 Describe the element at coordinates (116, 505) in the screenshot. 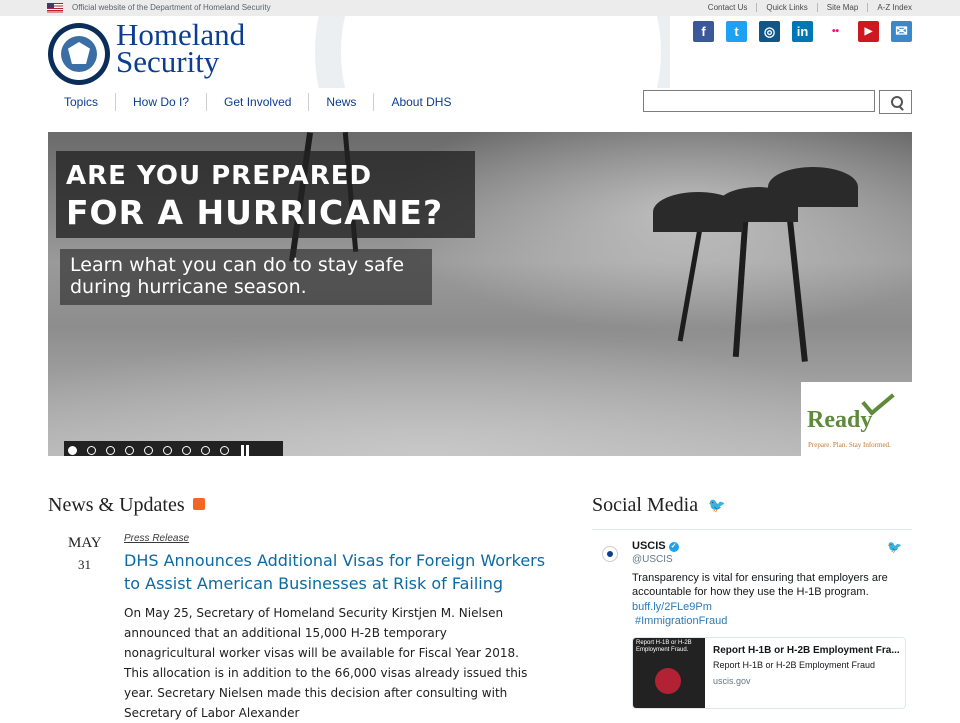

I see `news-heading-text: News & Updates` at that location.